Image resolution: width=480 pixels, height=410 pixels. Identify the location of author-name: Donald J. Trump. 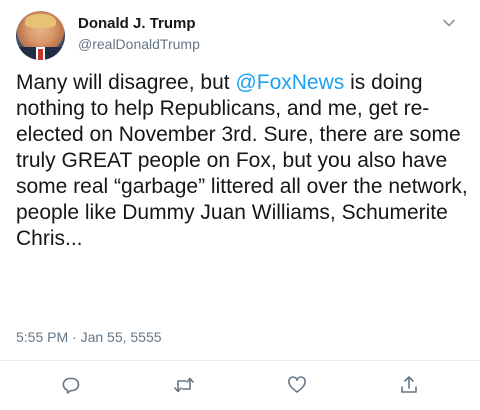
(137, 24).